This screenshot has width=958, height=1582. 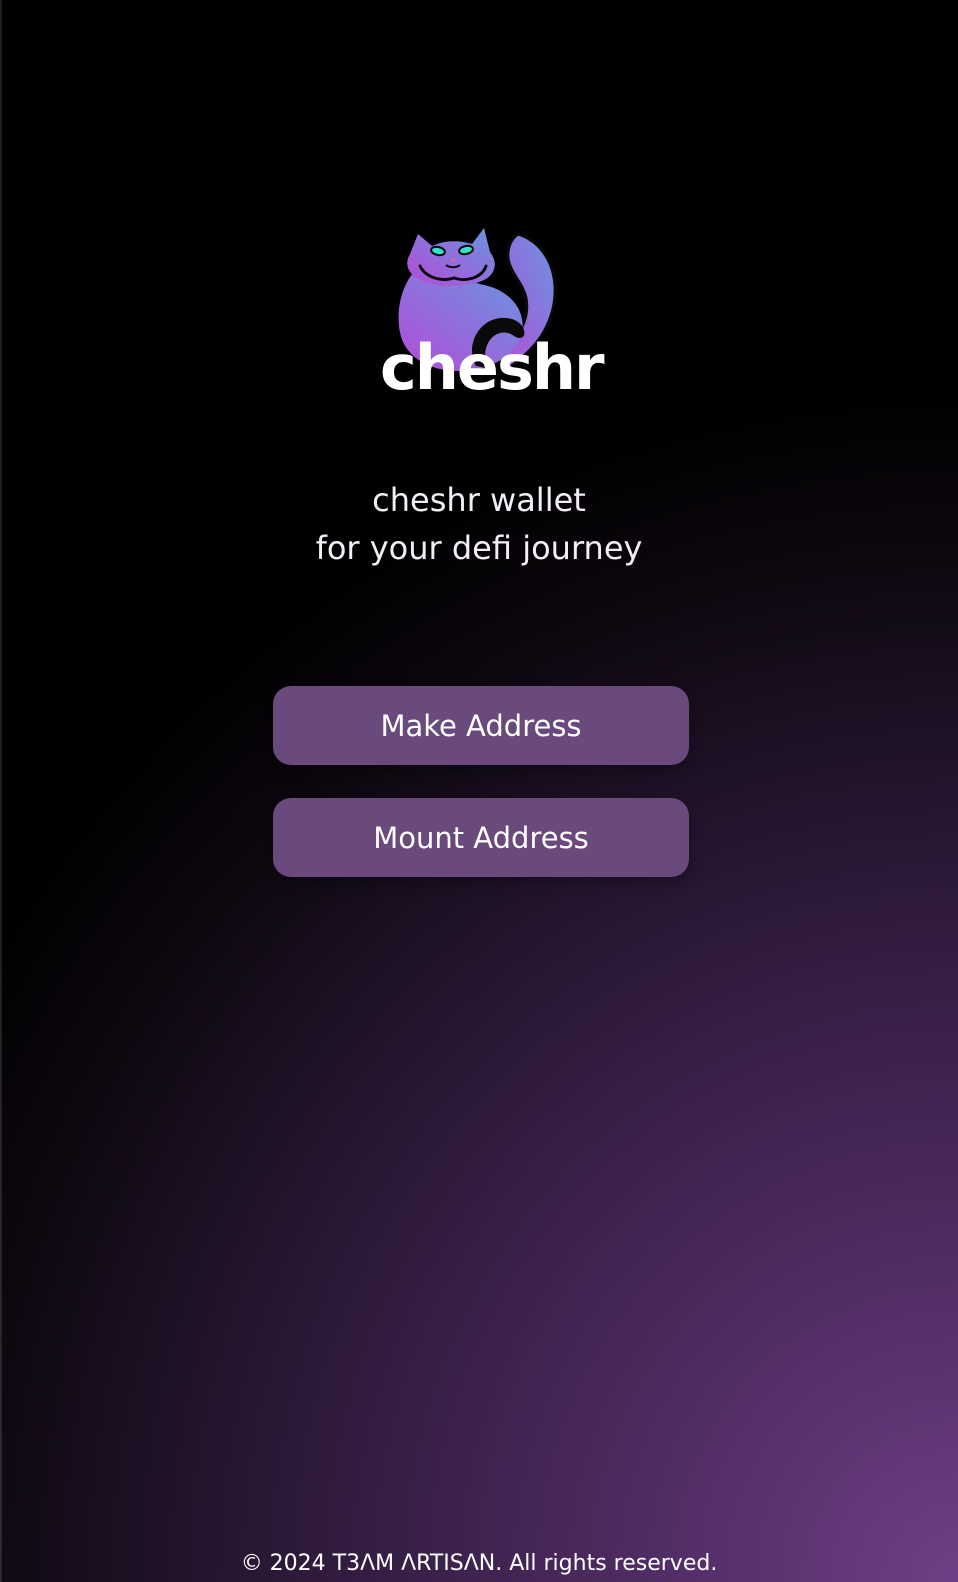 What do you see at coordinates (479, 548) in the screenshot?
I see `tagline-subtitle: for your defi journey` at bounding box center [479, 548].